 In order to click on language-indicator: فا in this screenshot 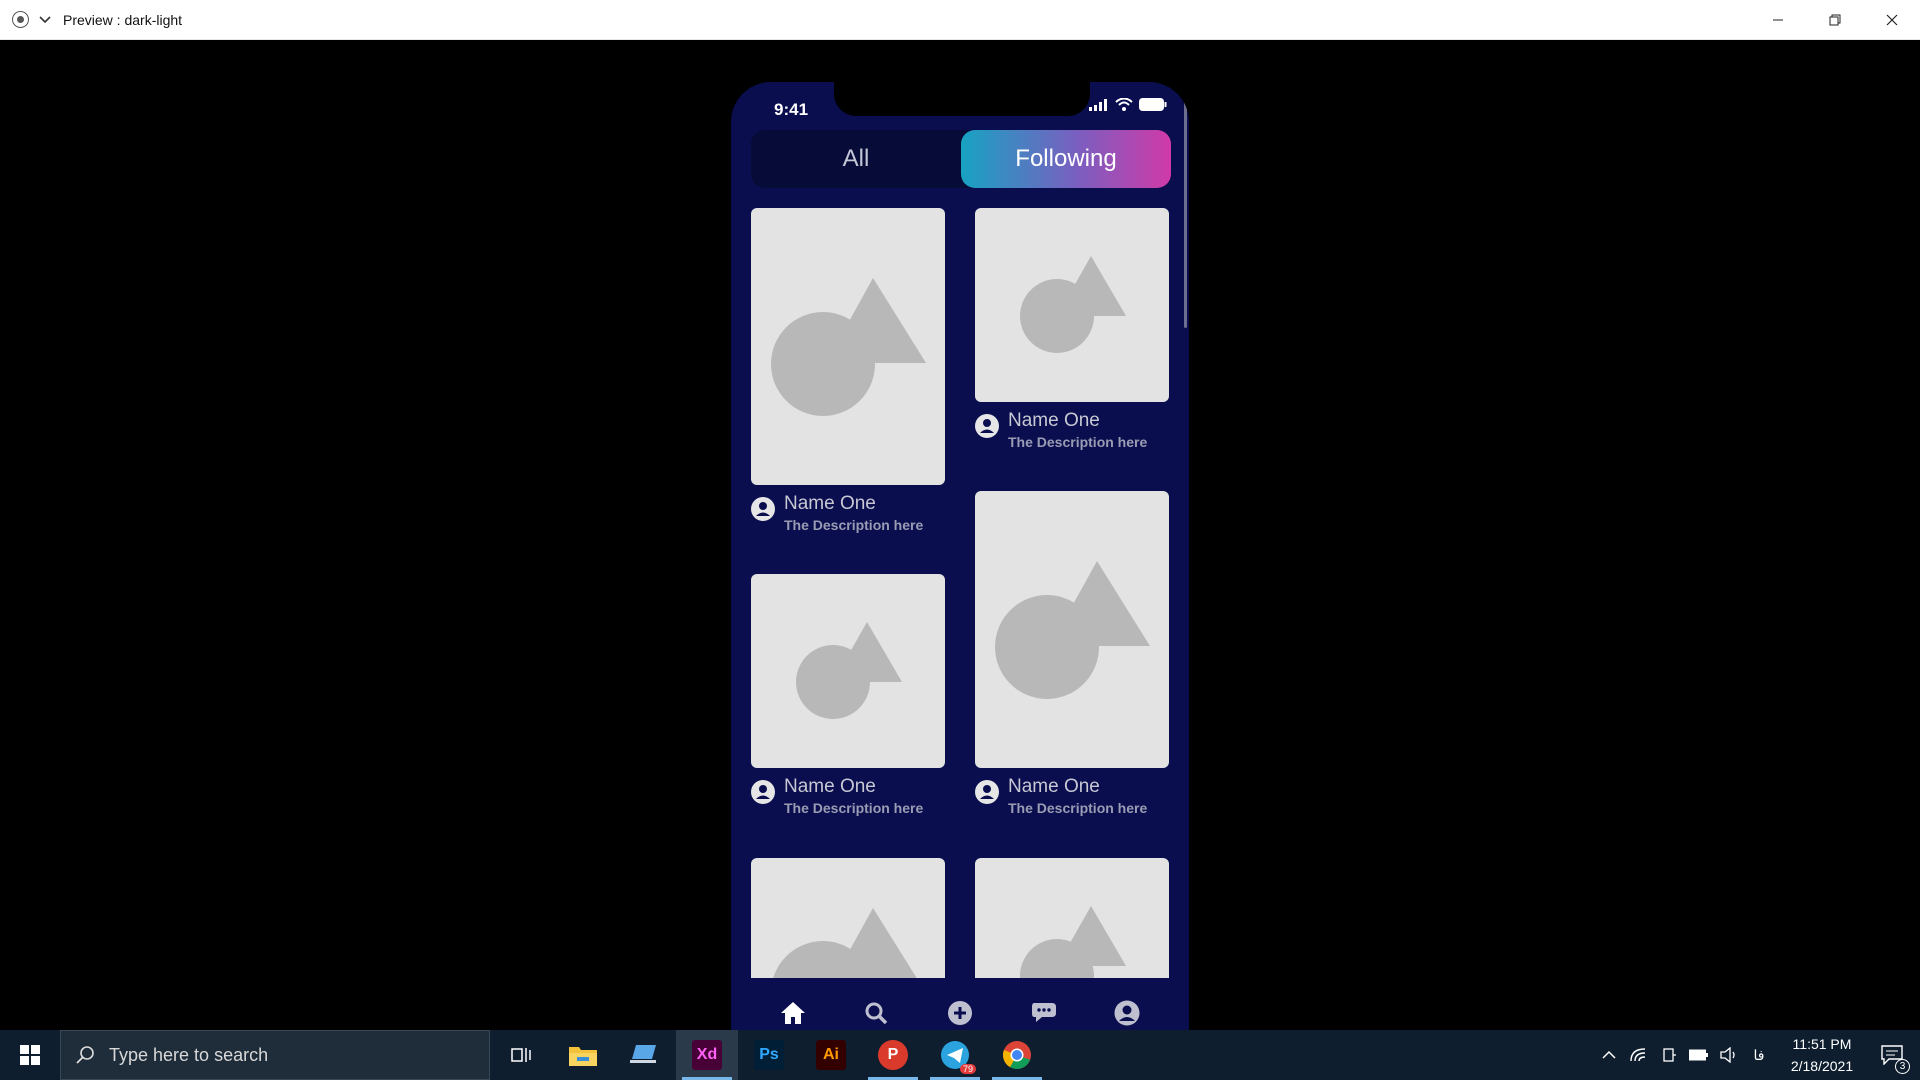, I will do `click(1759, 1055)`.